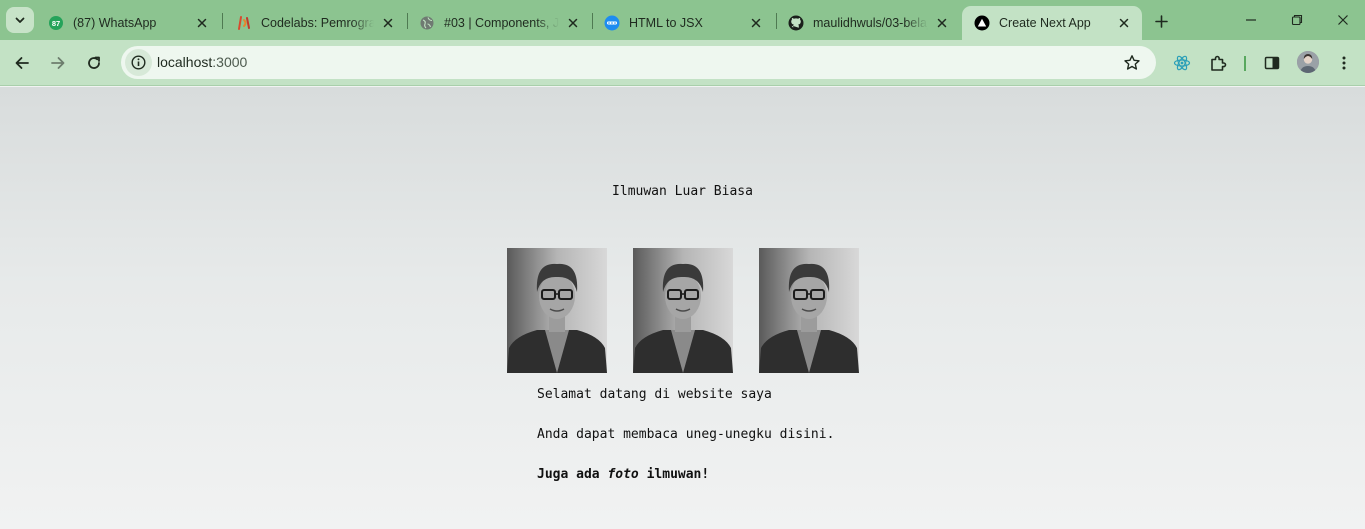  I want to click on minimize-icon, so click(1251, 20).